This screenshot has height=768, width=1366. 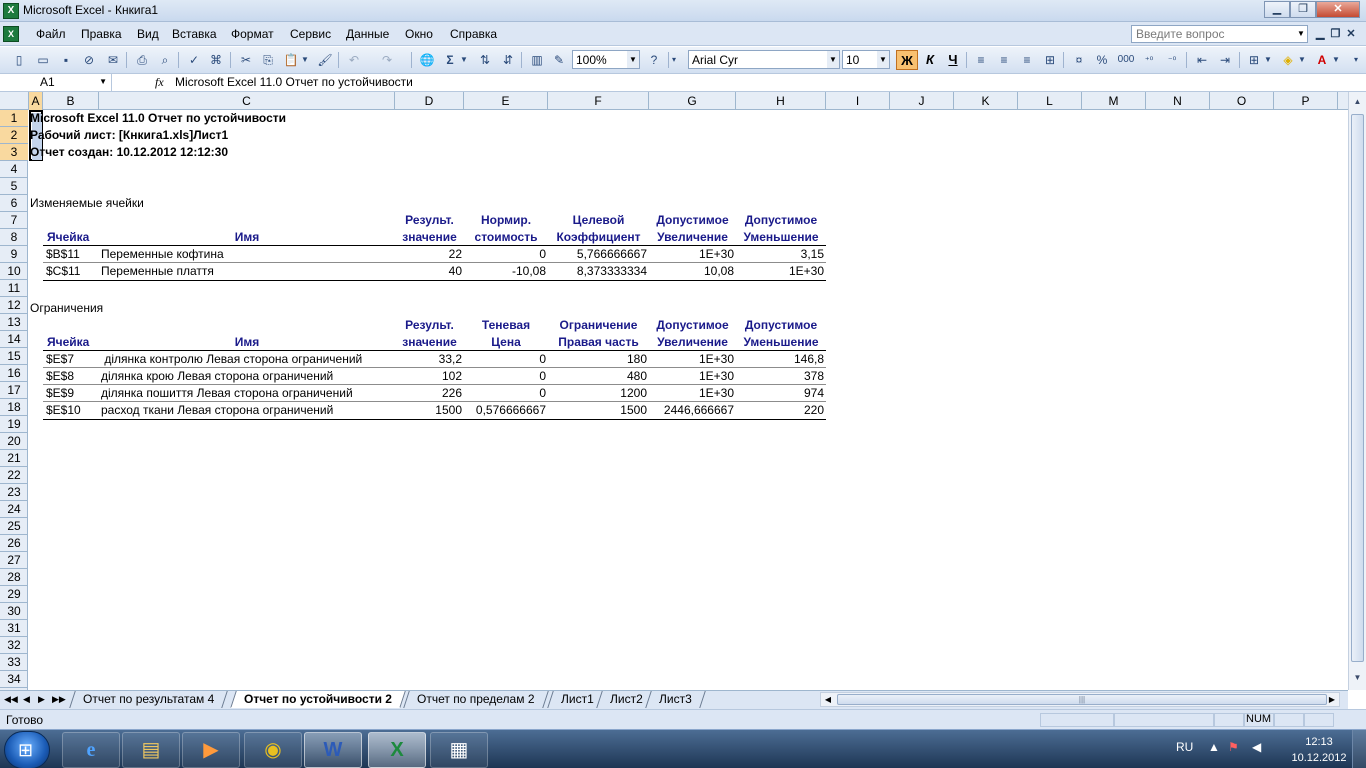 I want to click on row-header: 29, so click(x=14, y=594).